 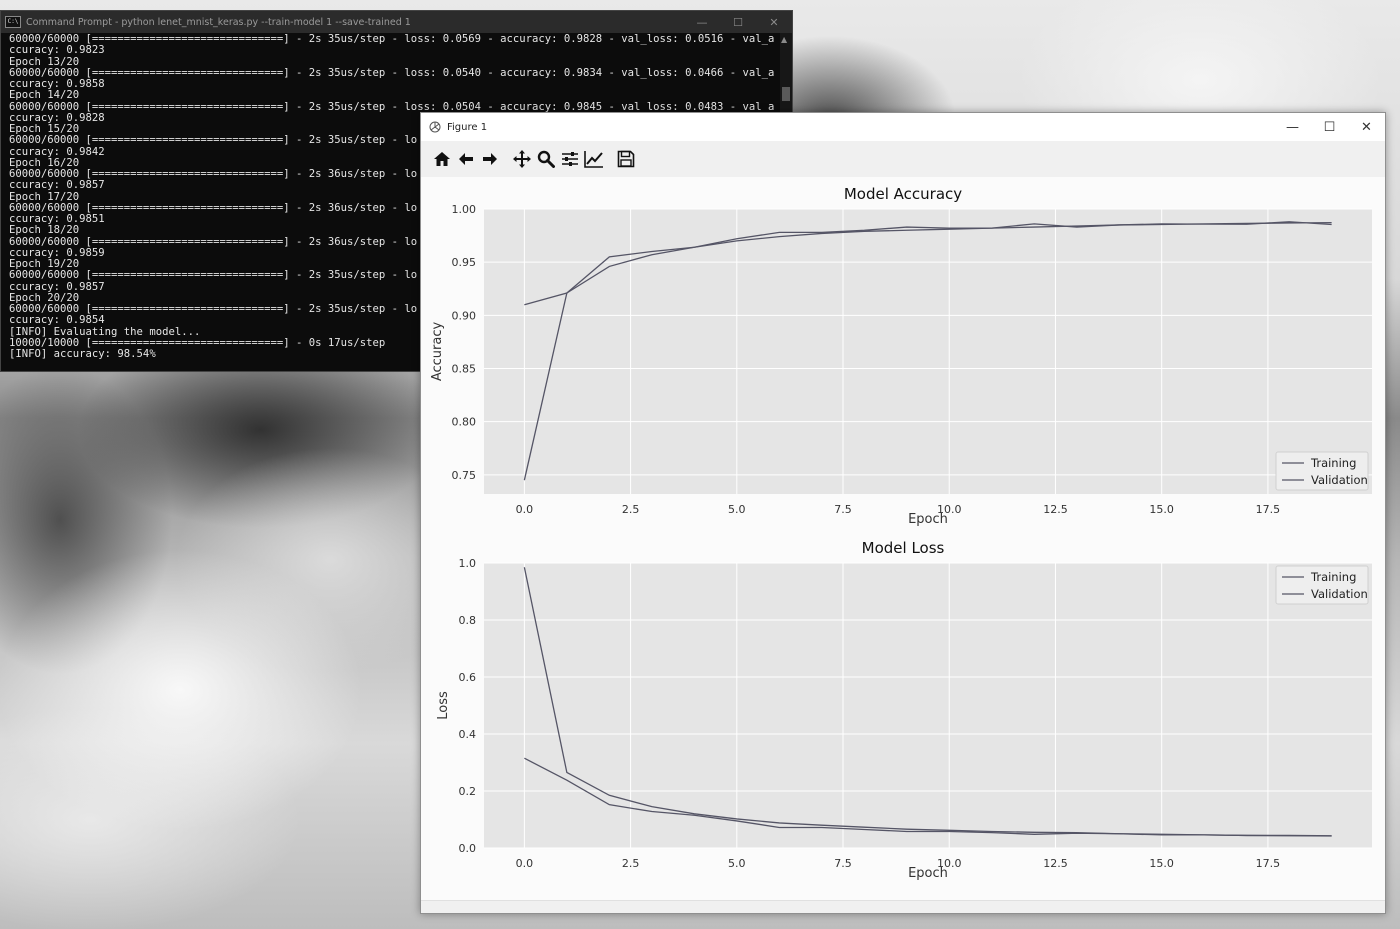 What do you see at coordinates (903, 906) in the screenshot?
I see `status-bar` at bounding box center [903, 906].